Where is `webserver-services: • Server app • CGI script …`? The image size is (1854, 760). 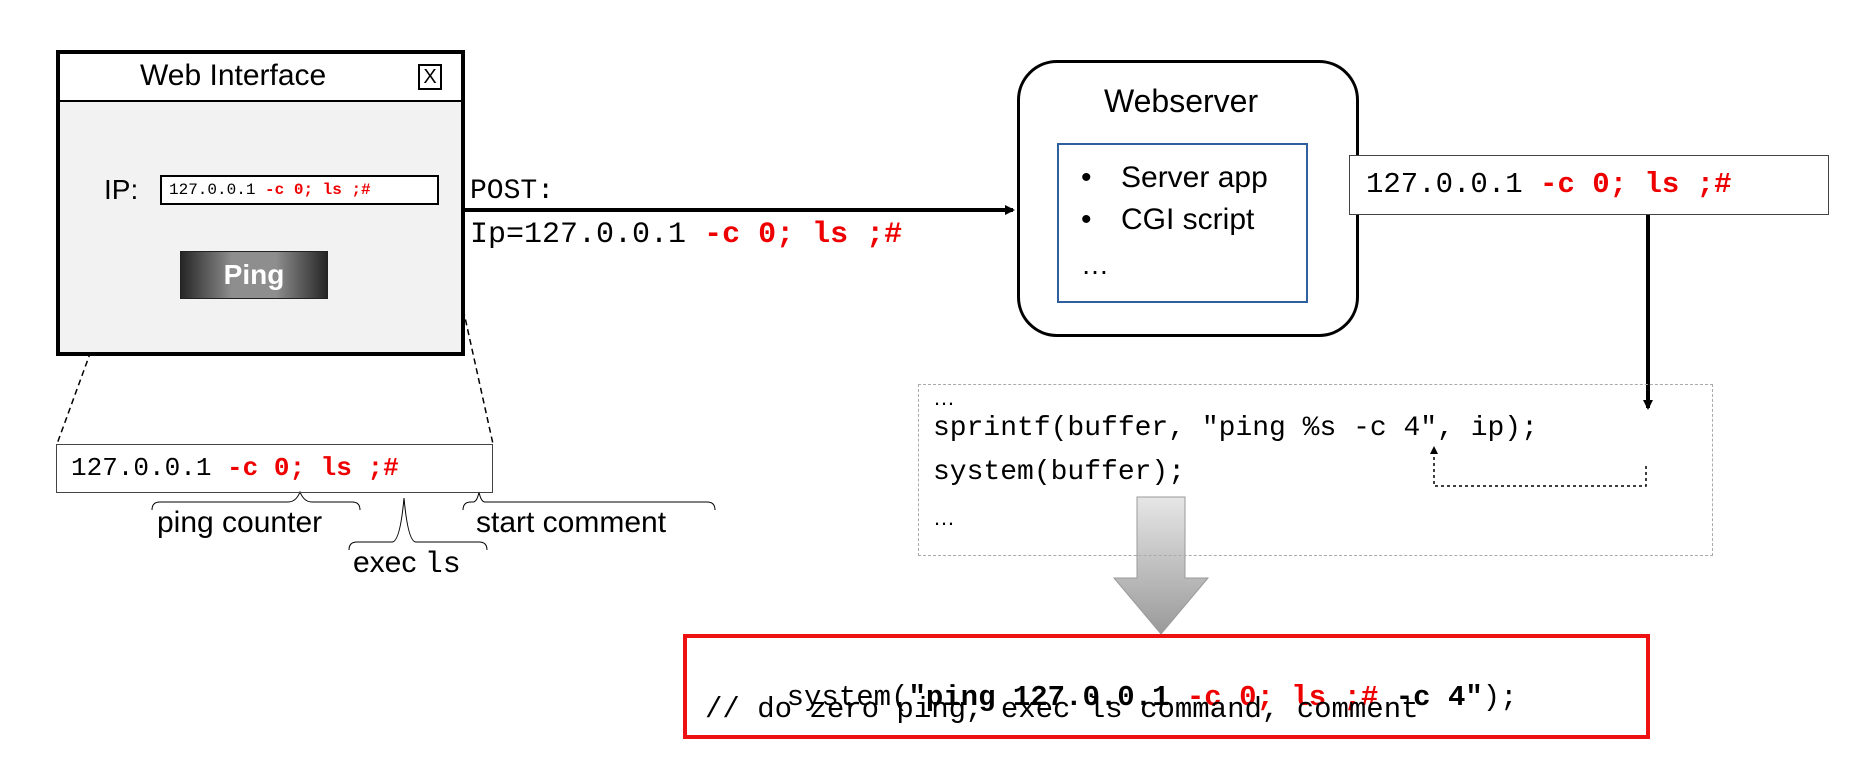
webserver-services: • Server app • CGI script … is located at coordinates (1182, 223).